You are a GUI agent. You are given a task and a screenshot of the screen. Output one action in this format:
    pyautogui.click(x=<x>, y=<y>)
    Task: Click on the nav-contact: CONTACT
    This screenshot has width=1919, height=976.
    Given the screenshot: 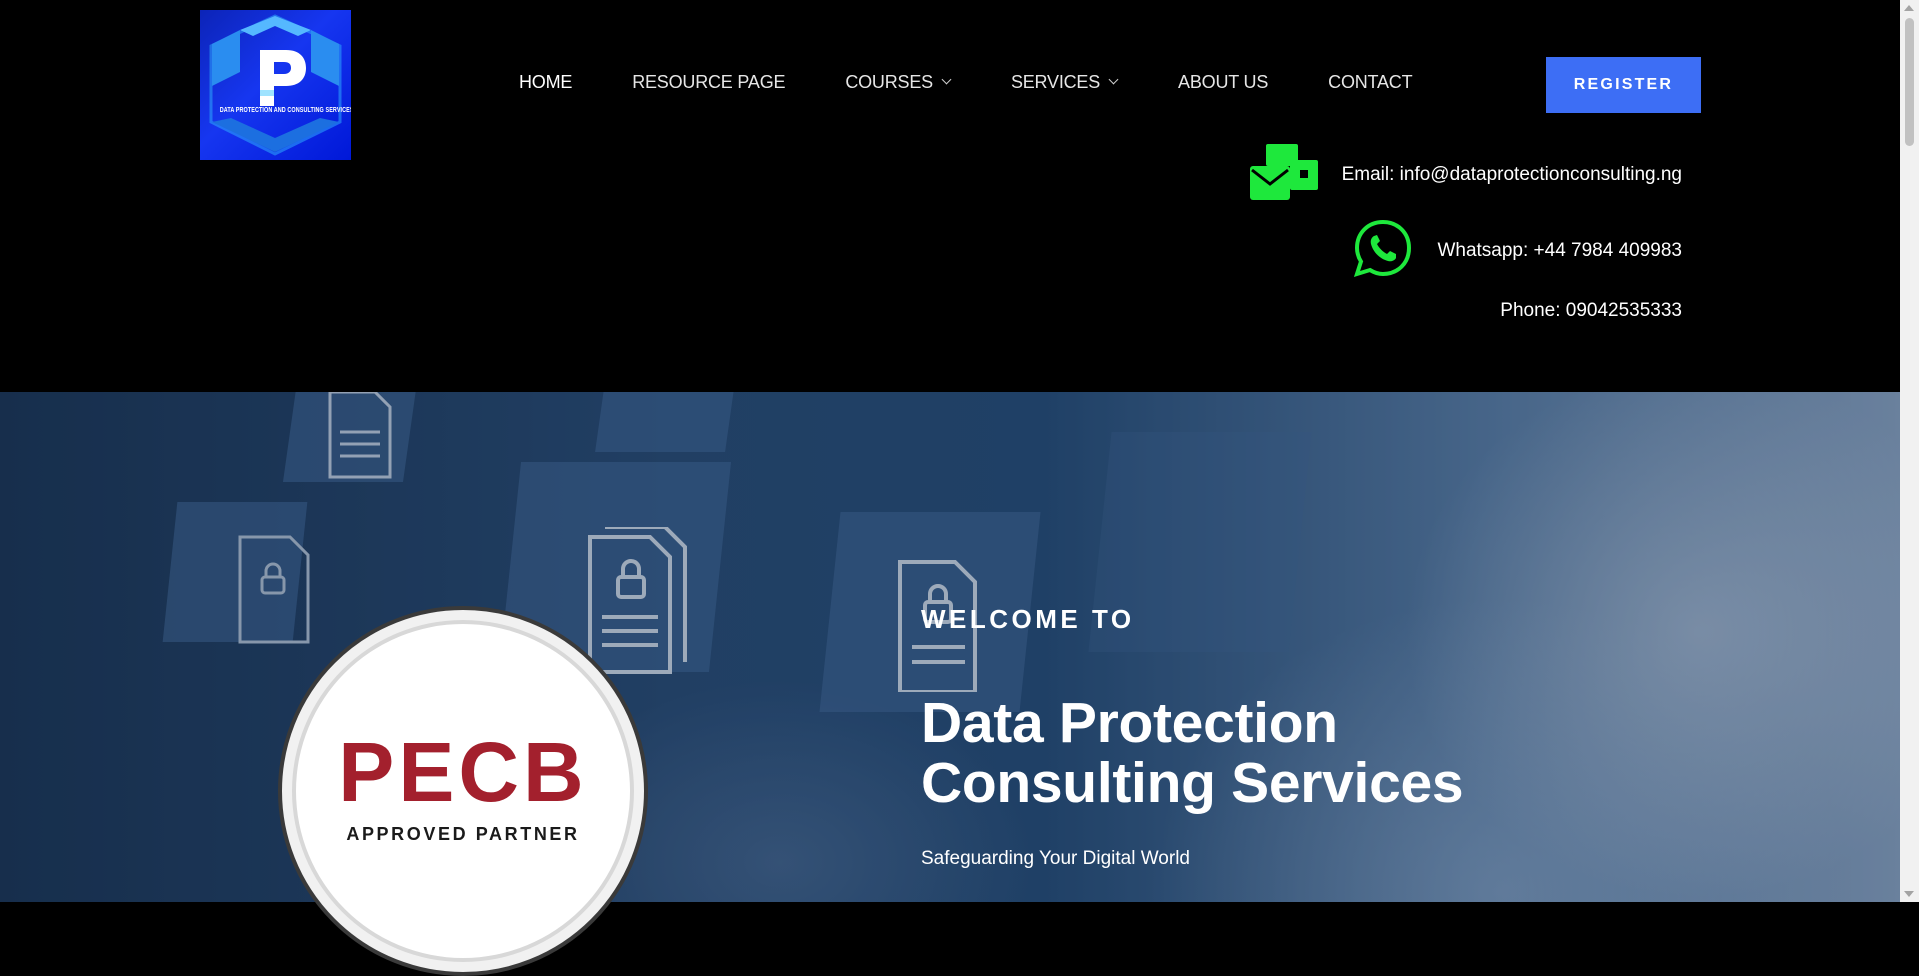 What is the action you would take?
    pyautogui.click(x=1370, y=82)
    